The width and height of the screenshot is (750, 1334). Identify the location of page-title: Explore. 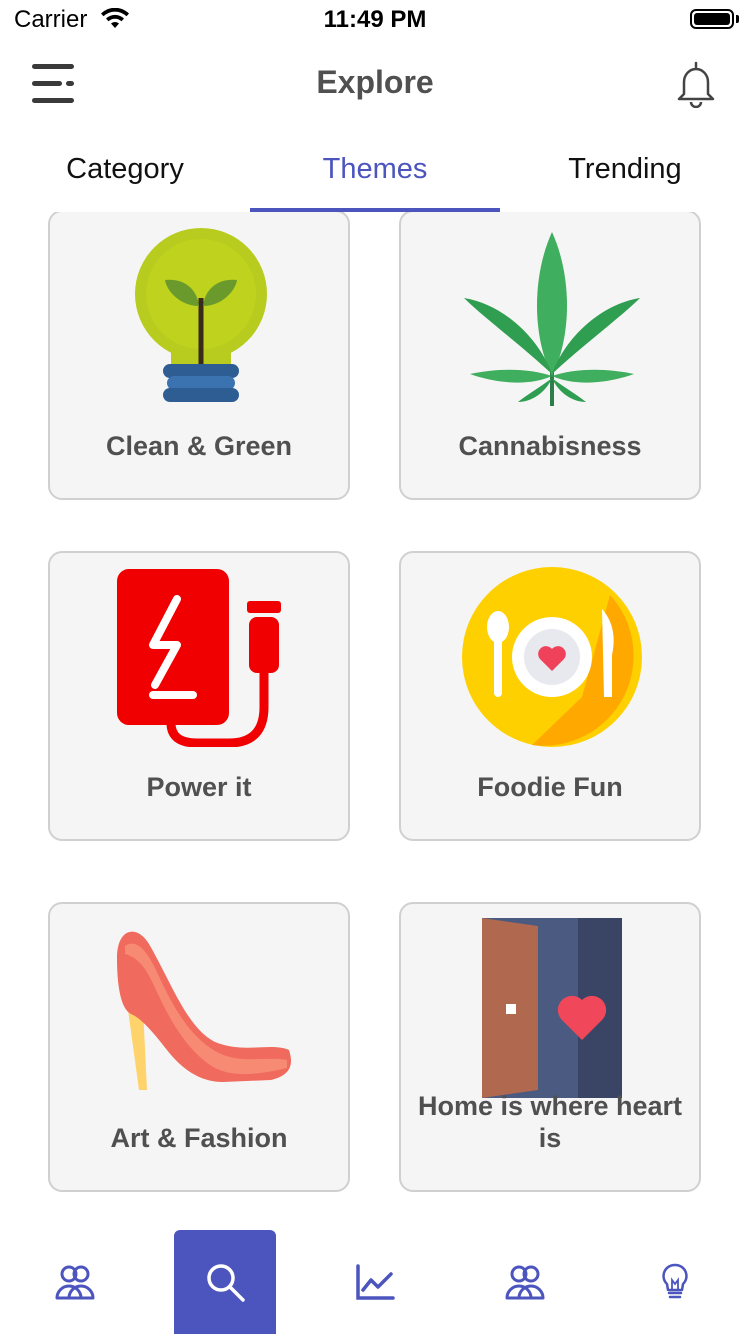
(375, 82).